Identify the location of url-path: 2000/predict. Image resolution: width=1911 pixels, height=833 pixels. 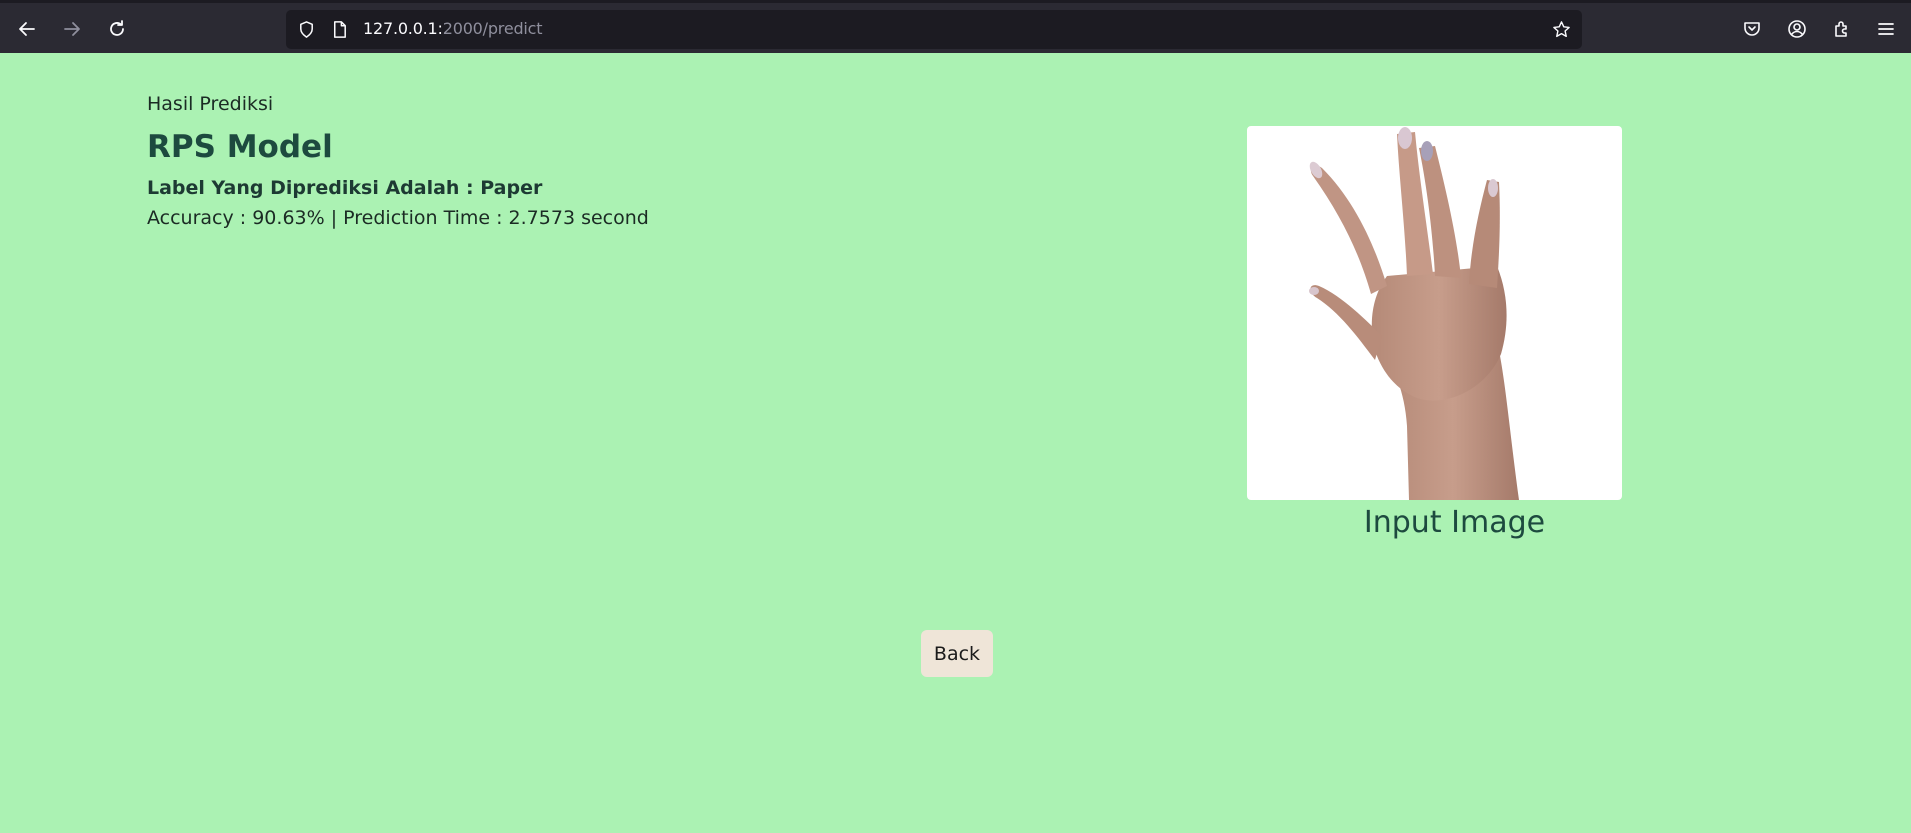
(492, 28).